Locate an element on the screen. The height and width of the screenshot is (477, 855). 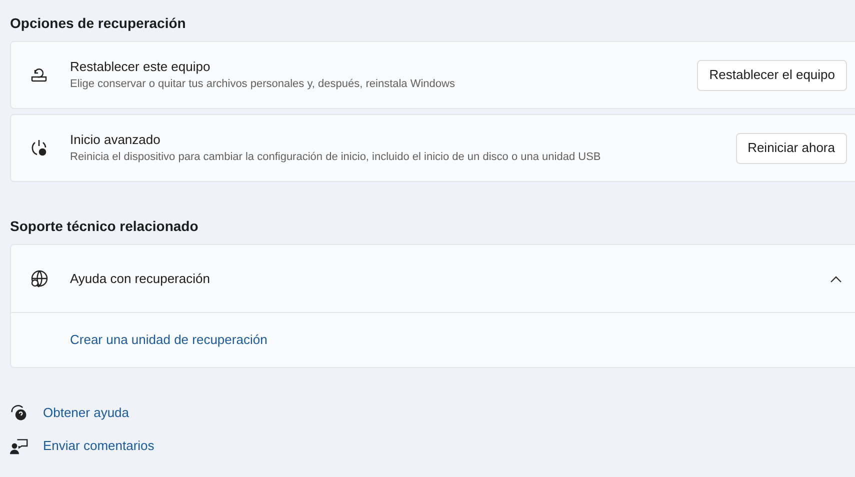
action-button: Reiniciar ahora is located at coordinates (791, 148).